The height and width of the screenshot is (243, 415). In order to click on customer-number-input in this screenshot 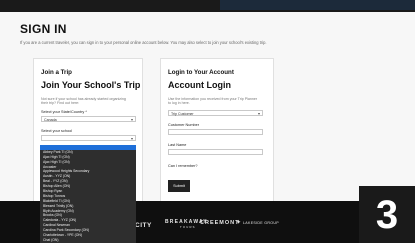, I will do `click(215, 132)`.